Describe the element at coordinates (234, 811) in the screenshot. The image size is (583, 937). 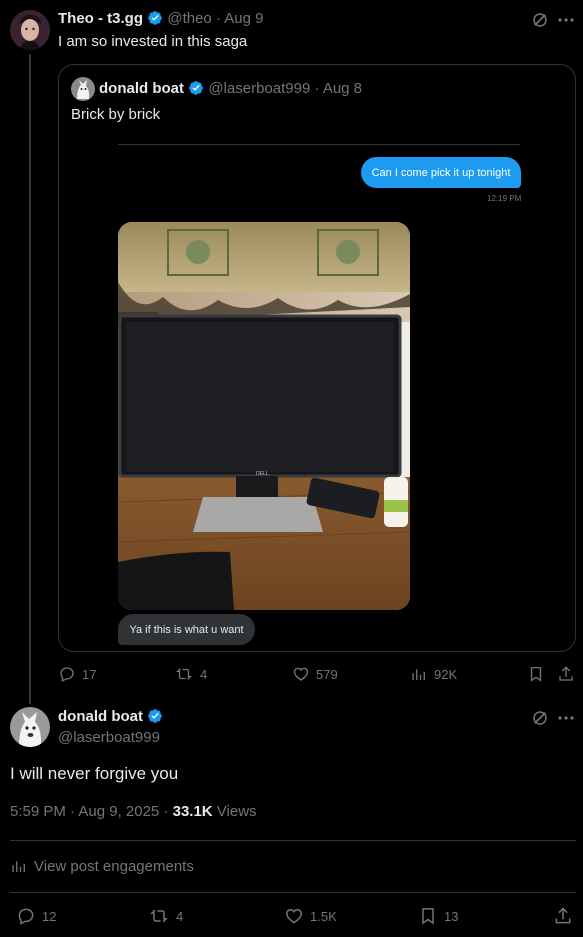
I see `views-label: Views` at that location.